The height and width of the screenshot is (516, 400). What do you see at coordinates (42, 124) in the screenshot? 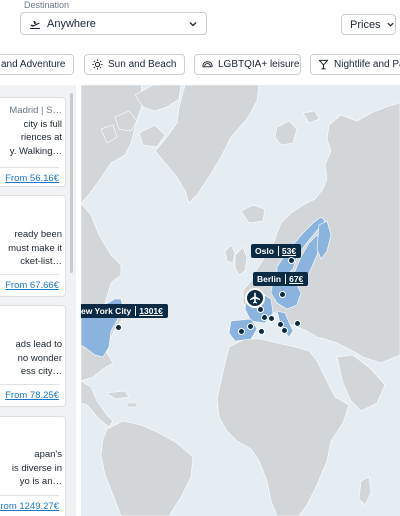
I see `card-text-line: city is full` at bounding box center [42, 124].